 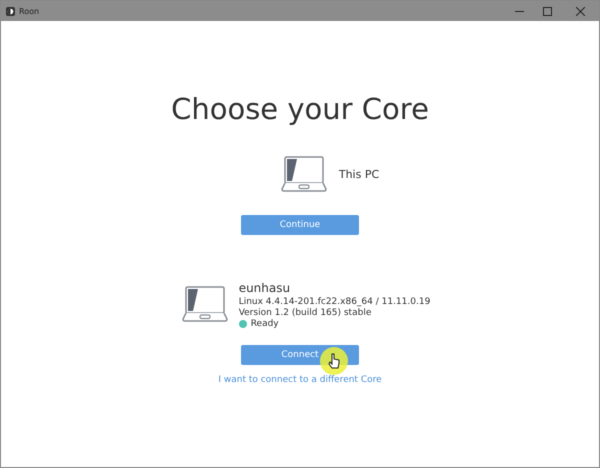 I want to click on page-heading: Choose your Core, so click(x=300, y=109).